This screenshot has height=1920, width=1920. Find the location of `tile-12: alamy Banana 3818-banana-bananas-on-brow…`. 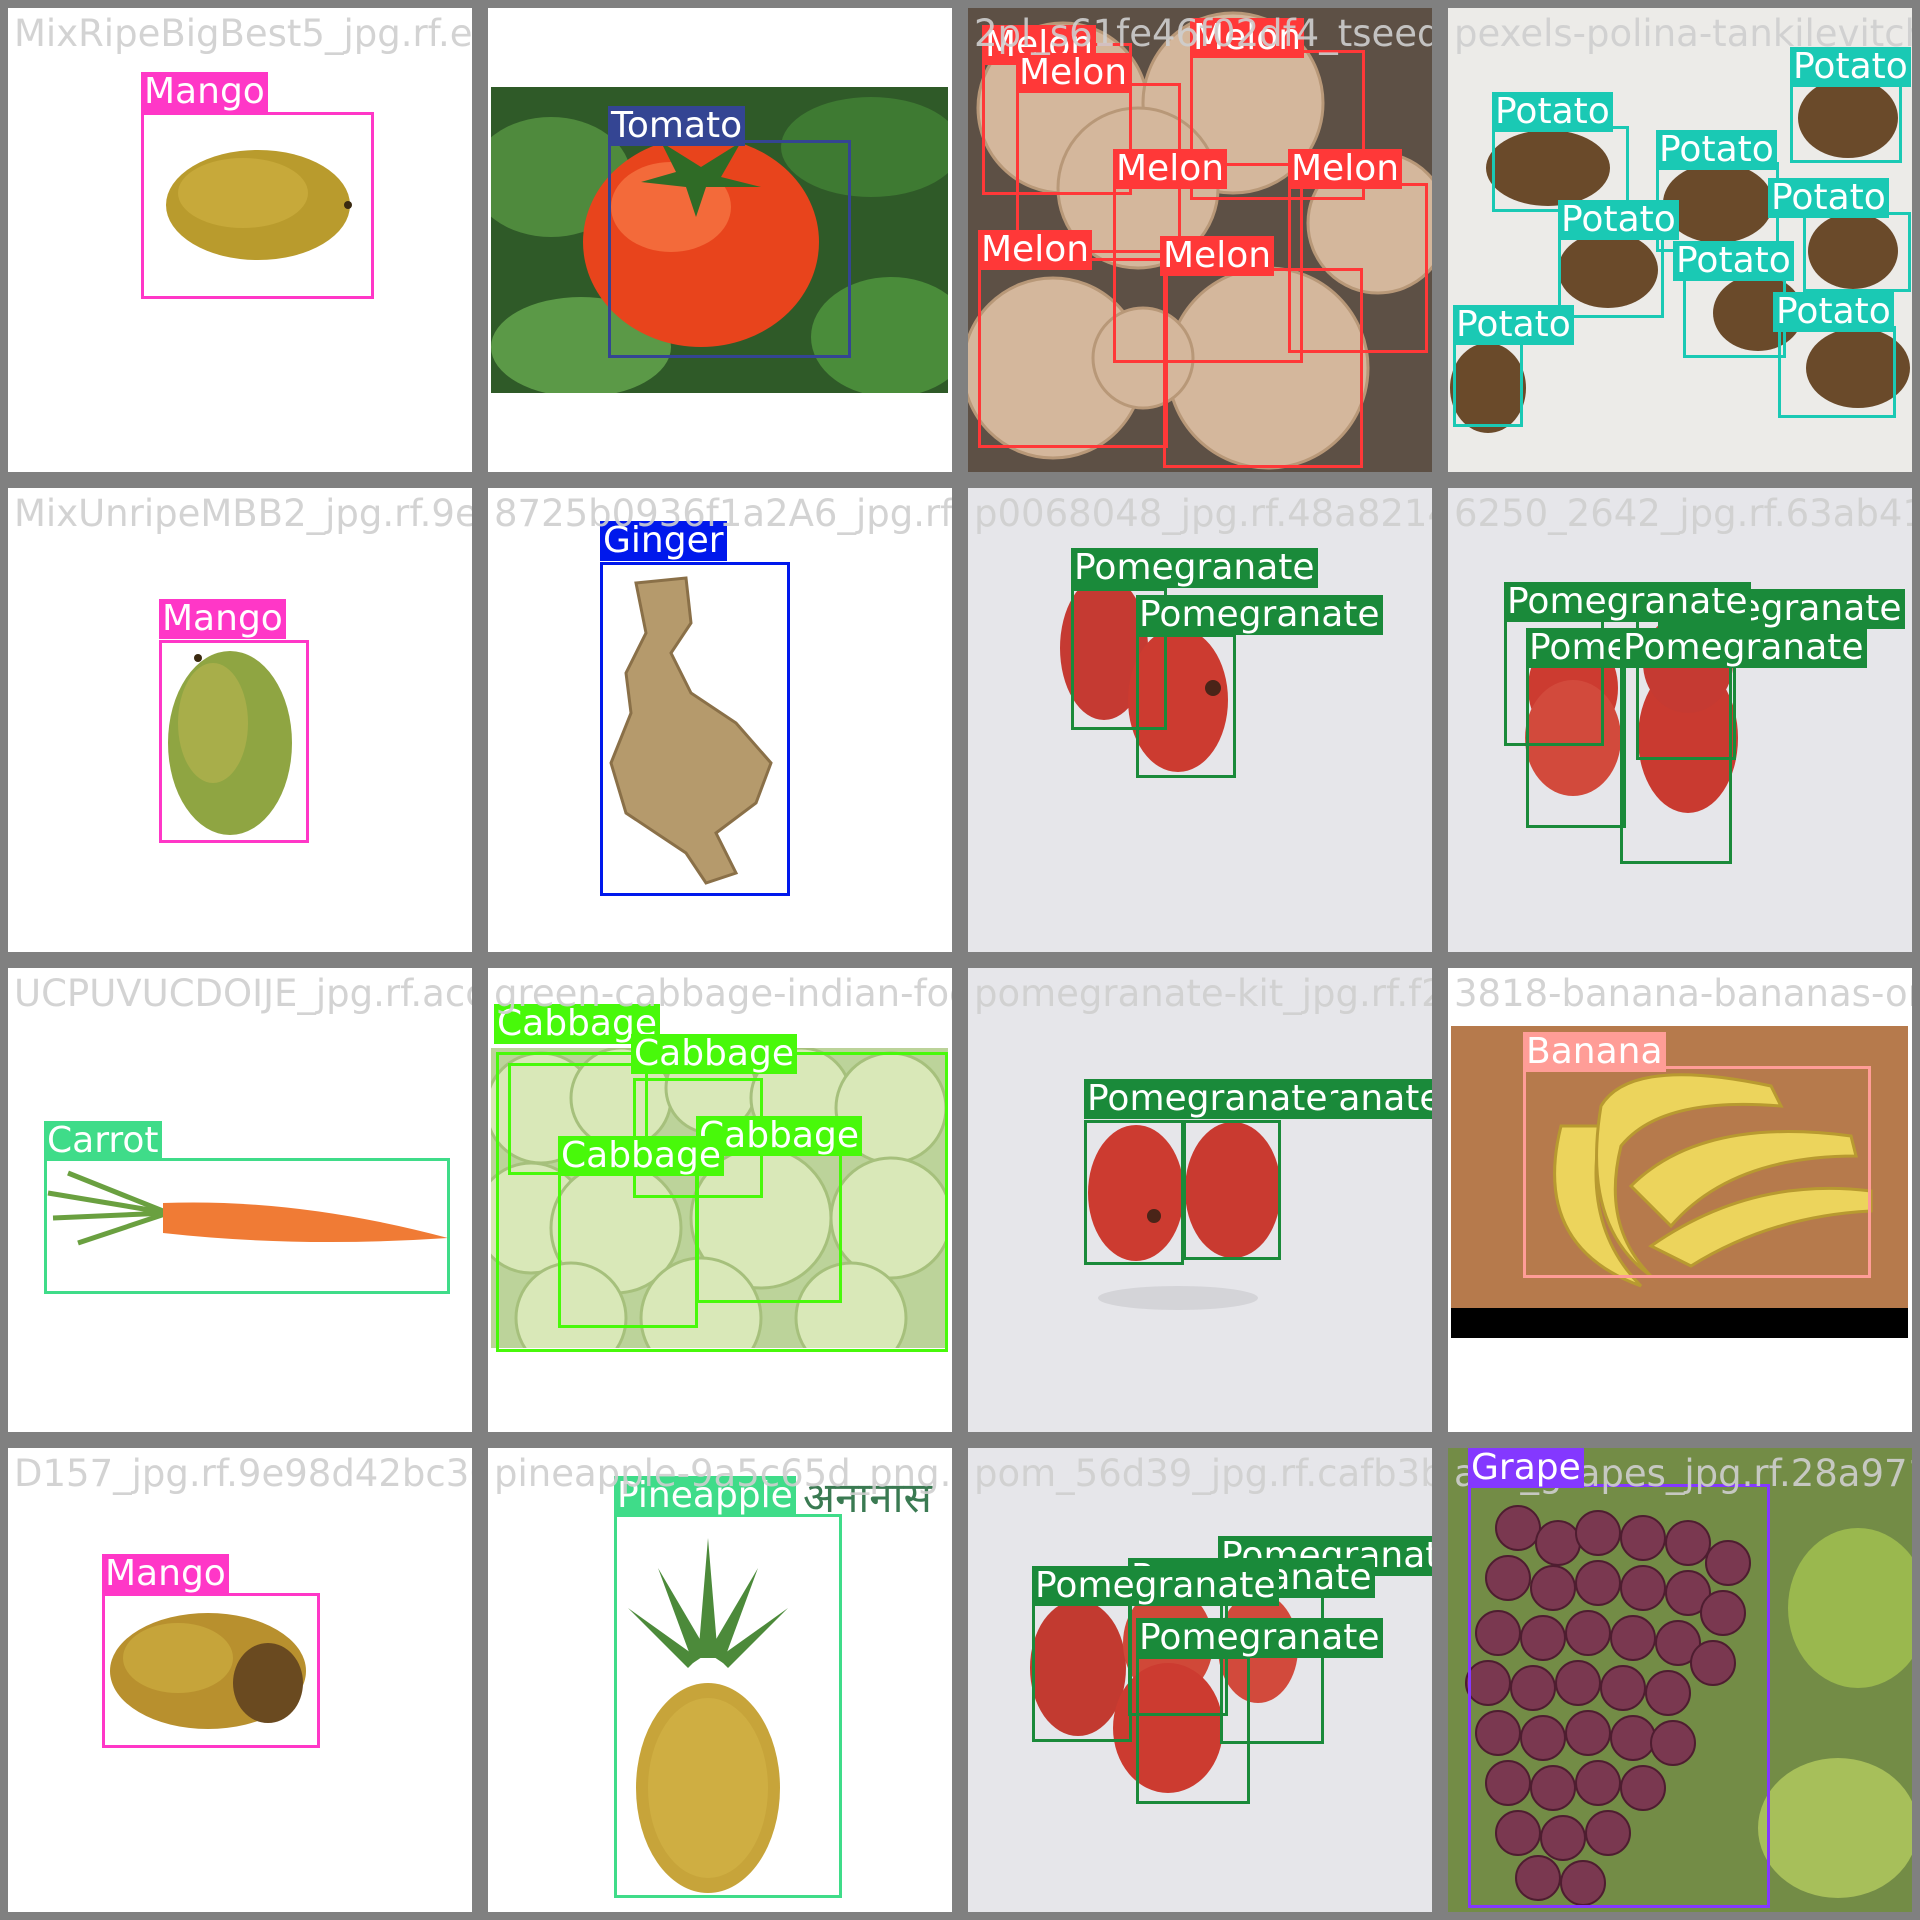

tile-12: alamy Banana 3818-banana-bananas-on-brow… is located at coordinates (1680, 1200).